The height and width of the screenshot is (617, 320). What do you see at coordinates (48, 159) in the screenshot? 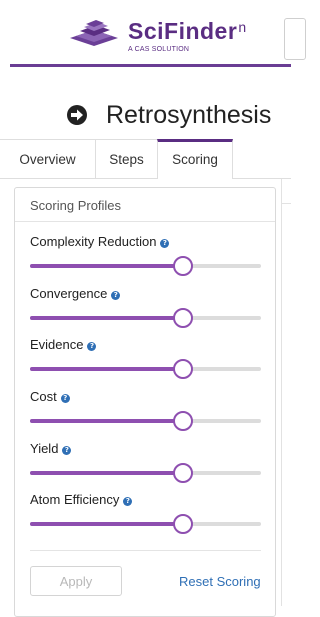
I see `tab-overview: Overview` at bounding box center [48, 159].